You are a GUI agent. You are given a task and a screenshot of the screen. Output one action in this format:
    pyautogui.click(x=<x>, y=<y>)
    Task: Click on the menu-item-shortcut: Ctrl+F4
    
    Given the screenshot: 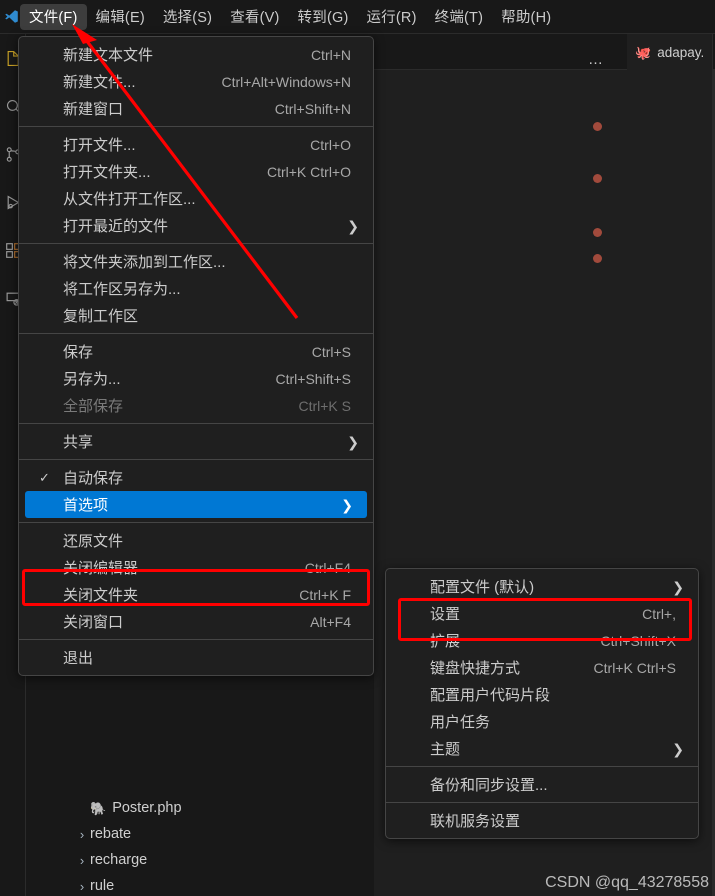 What is the action you would take?
    pyautogui.click(x=327, y=567)
    